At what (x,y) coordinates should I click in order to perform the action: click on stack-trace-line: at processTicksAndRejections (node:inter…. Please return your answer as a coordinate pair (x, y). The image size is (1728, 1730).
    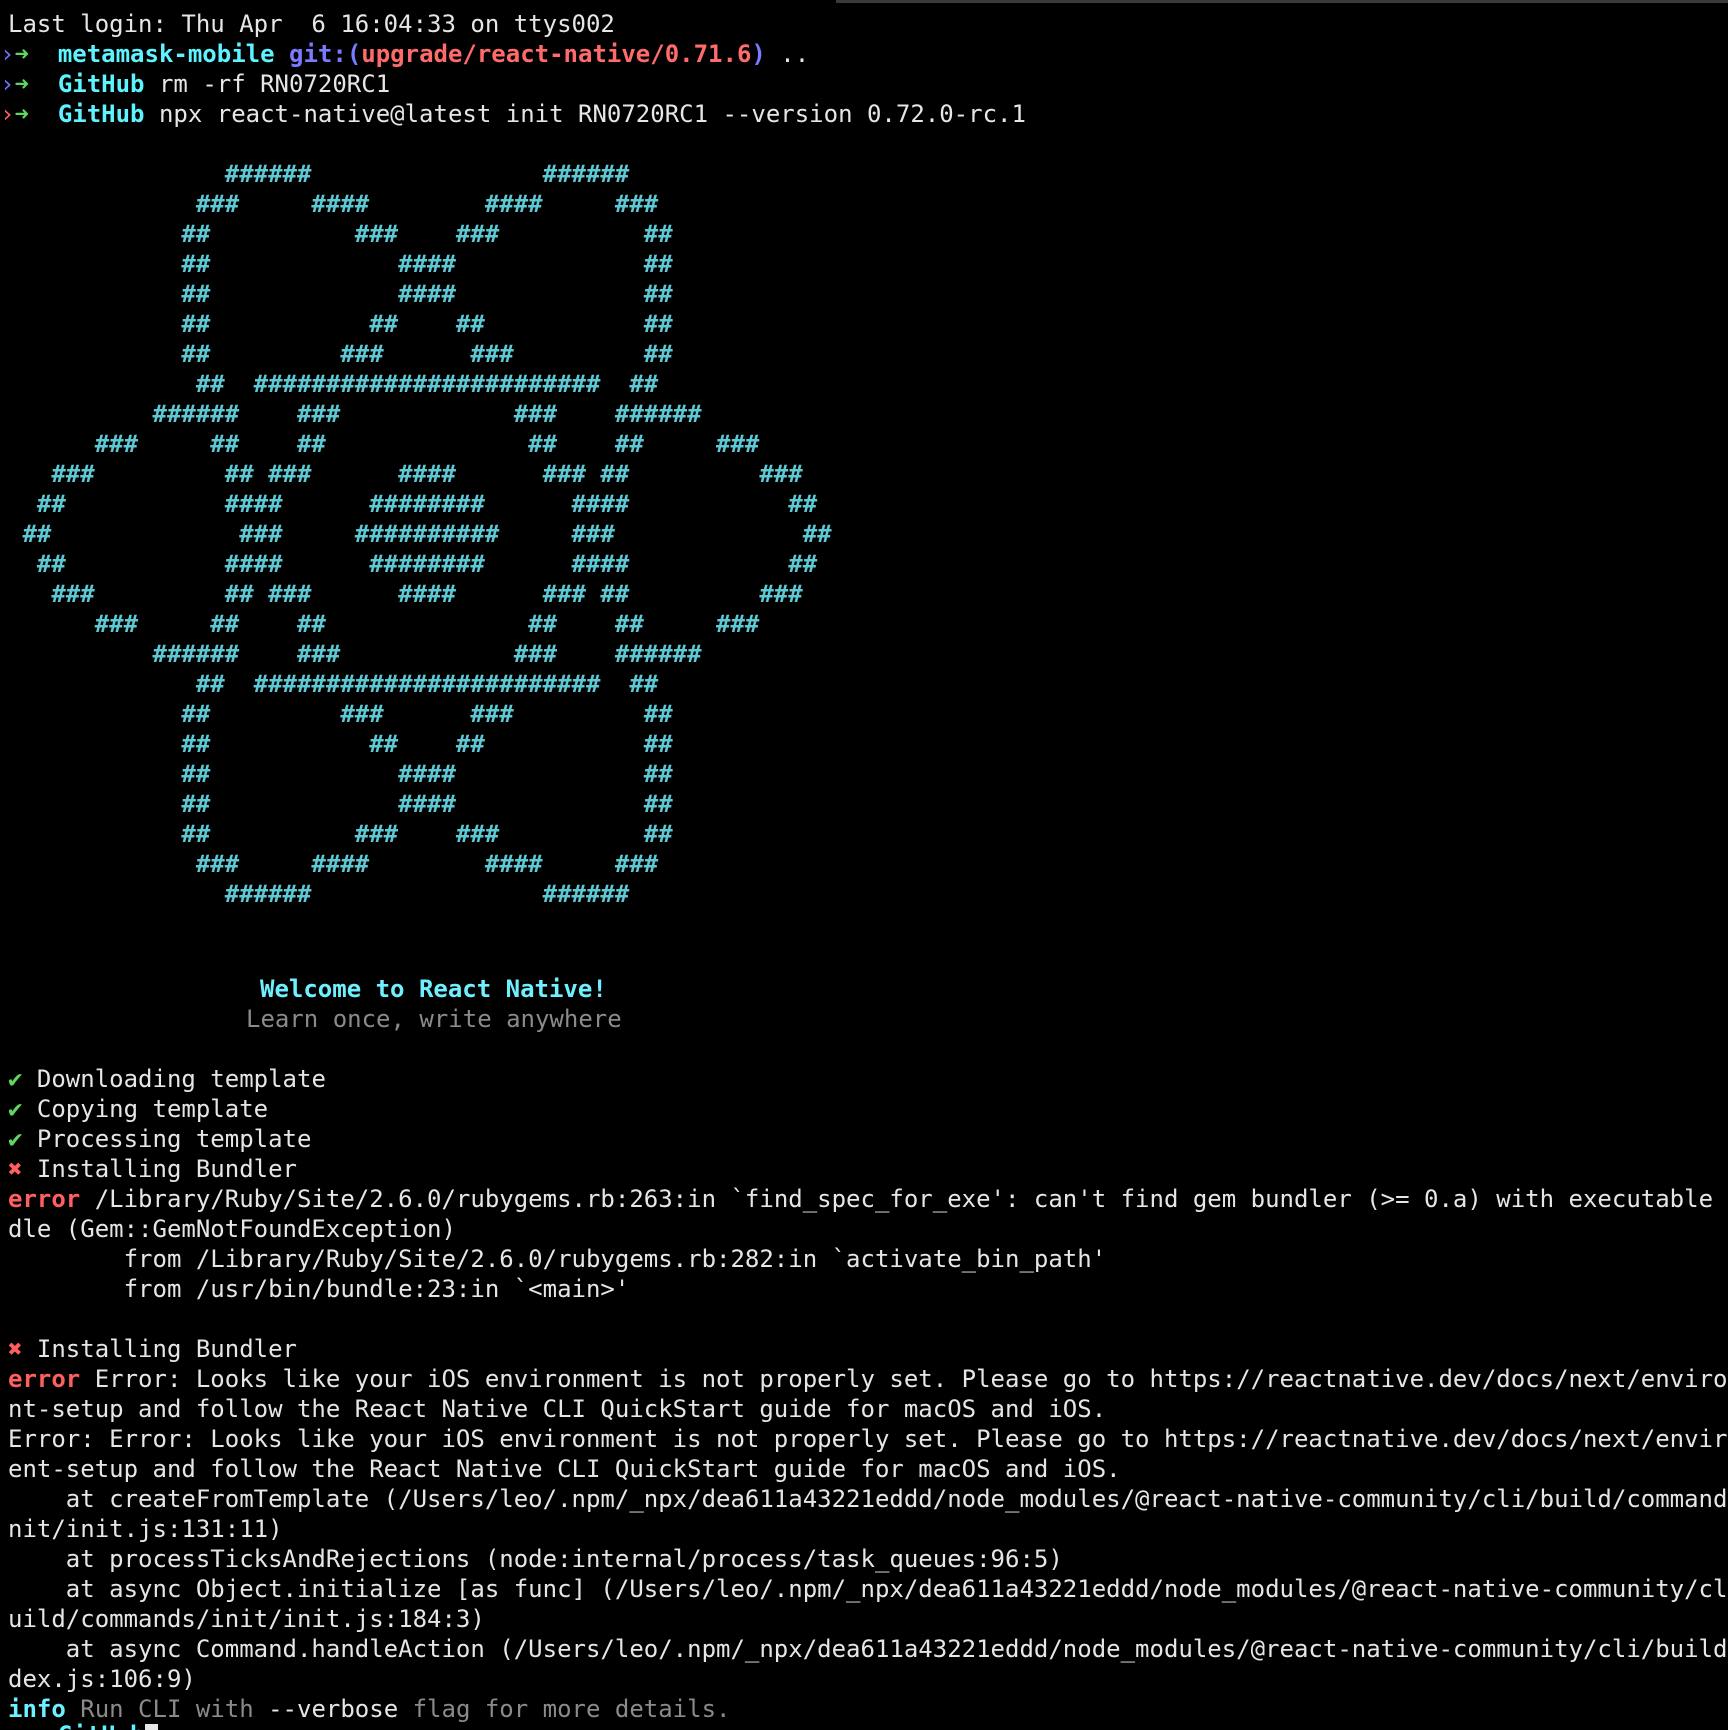
    Looking at the image, I should click on (535, 1559).